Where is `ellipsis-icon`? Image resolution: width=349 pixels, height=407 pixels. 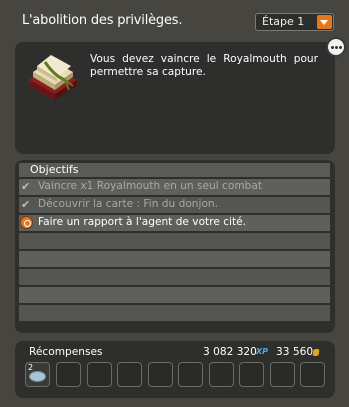 ellipsis-icon is located at coordinates (336, 47).